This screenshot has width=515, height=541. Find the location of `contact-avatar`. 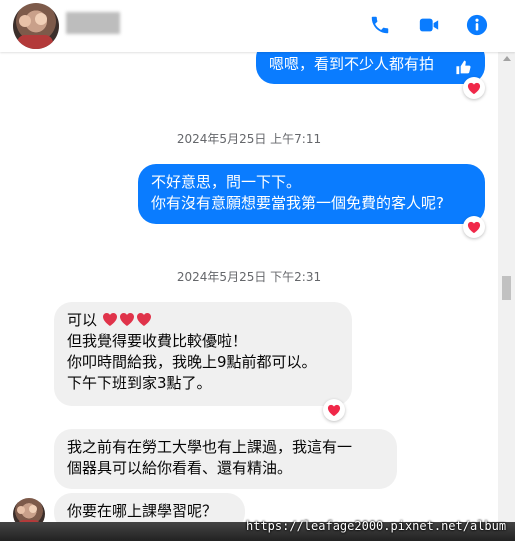

contact-avatar is located at coordinates (36, 26).